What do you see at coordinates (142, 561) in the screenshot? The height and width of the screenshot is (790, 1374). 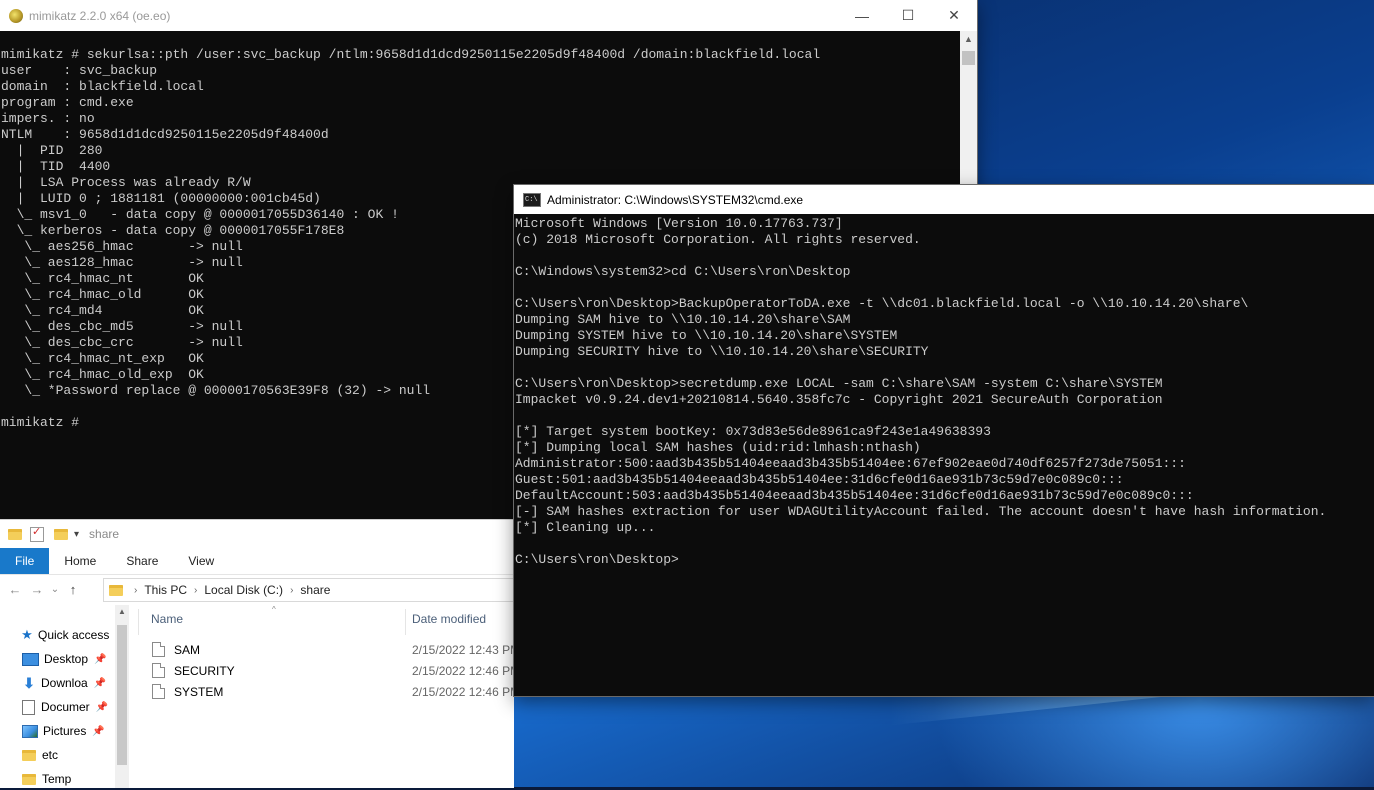 I see `tab-share: Share` at bounding box center [142, 561].